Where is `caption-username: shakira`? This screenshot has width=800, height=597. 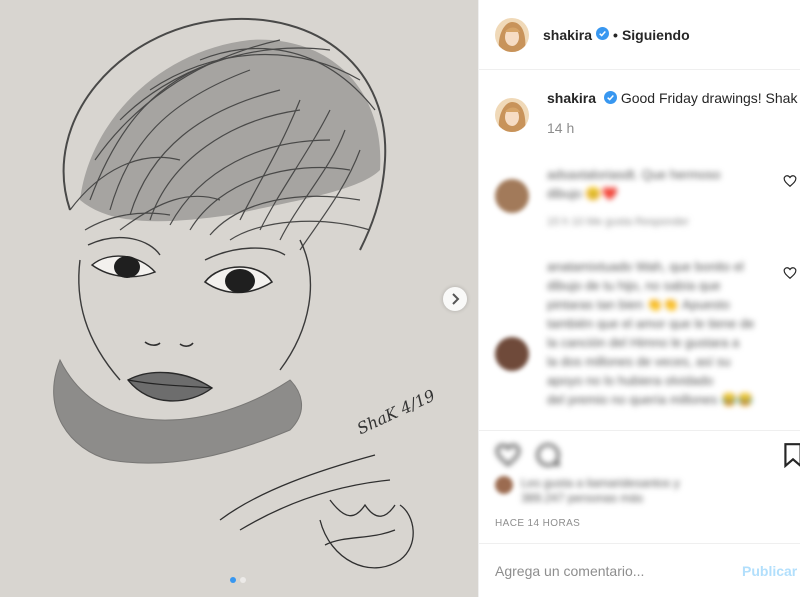 caption-username: shakira is located at coordinates (571, 98).